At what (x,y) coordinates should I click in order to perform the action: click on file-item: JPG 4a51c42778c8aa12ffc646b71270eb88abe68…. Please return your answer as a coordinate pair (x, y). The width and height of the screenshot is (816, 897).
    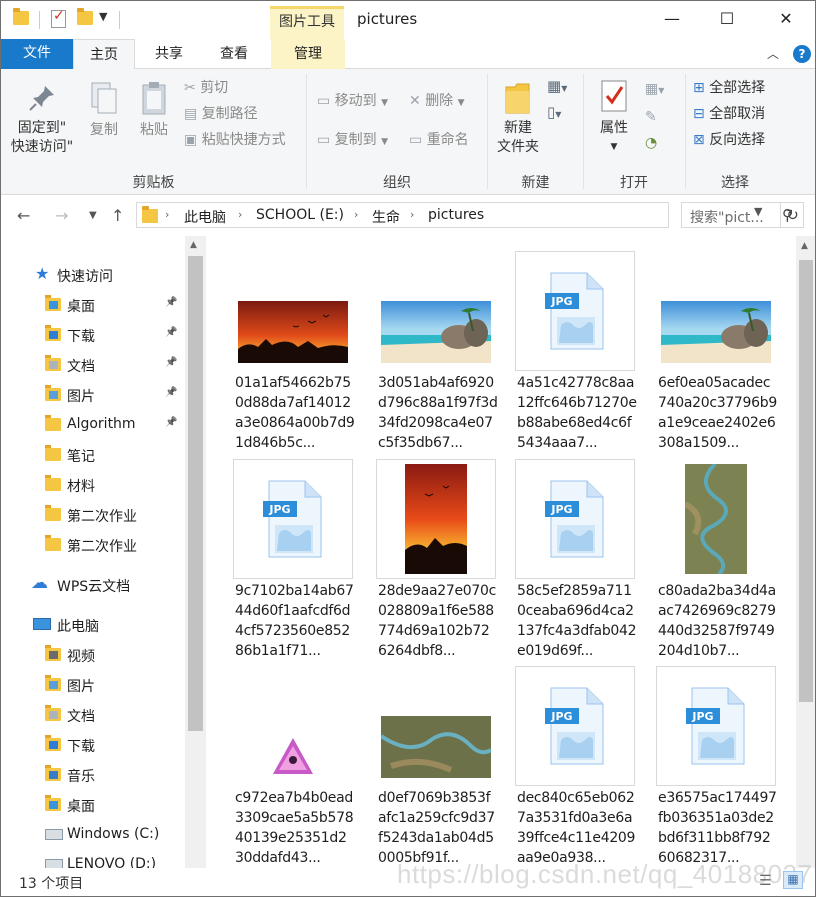
    Looking at the image, I should click on (576, 353).